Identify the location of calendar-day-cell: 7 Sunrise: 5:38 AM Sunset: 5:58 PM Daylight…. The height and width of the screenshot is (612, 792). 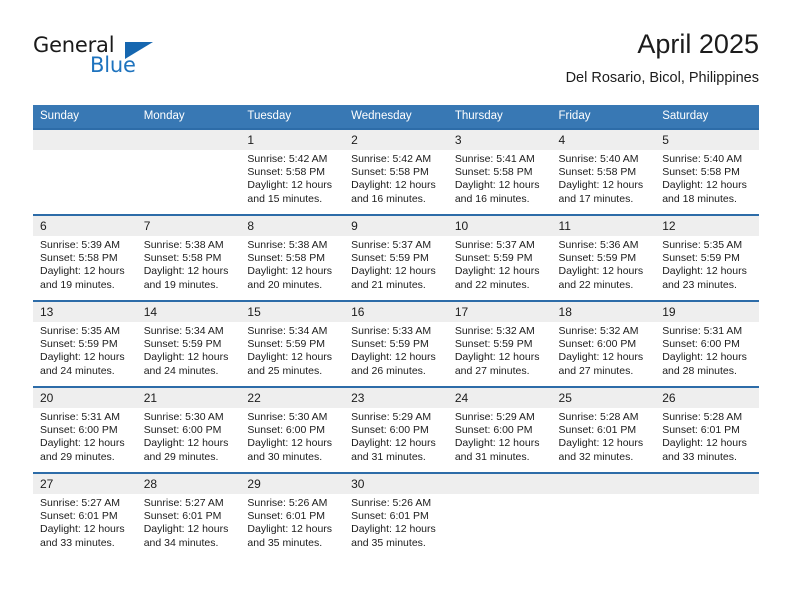
(188, 257).